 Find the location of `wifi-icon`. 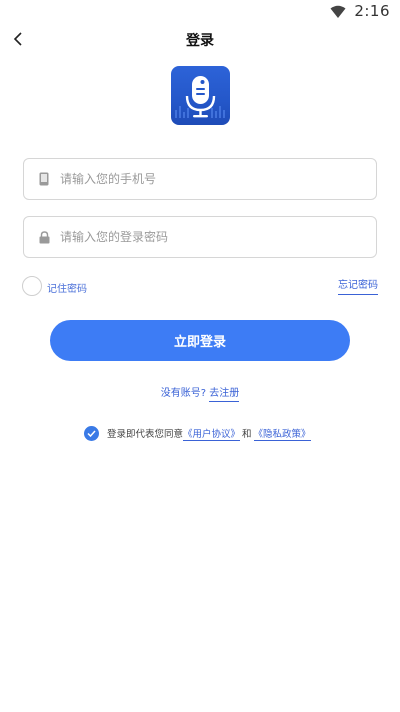

wifi-icon is located at coordinates (338, 11).